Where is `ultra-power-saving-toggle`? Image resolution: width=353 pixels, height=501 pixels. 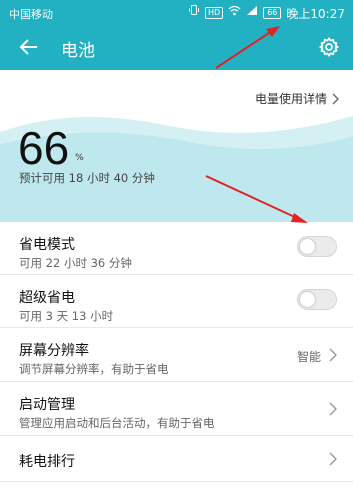 ultra-power-saving-toggle is located at coordinates (317, 299).